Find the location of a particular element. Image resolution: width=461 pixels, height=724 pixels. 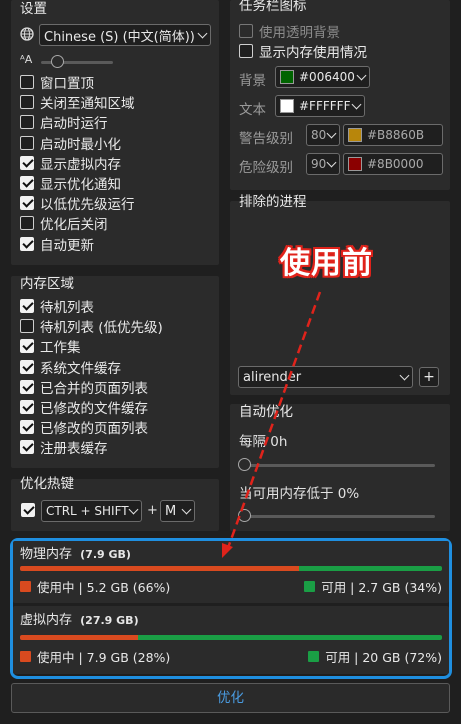

background-color-select: #006400 is located at coordinates (322, 77).